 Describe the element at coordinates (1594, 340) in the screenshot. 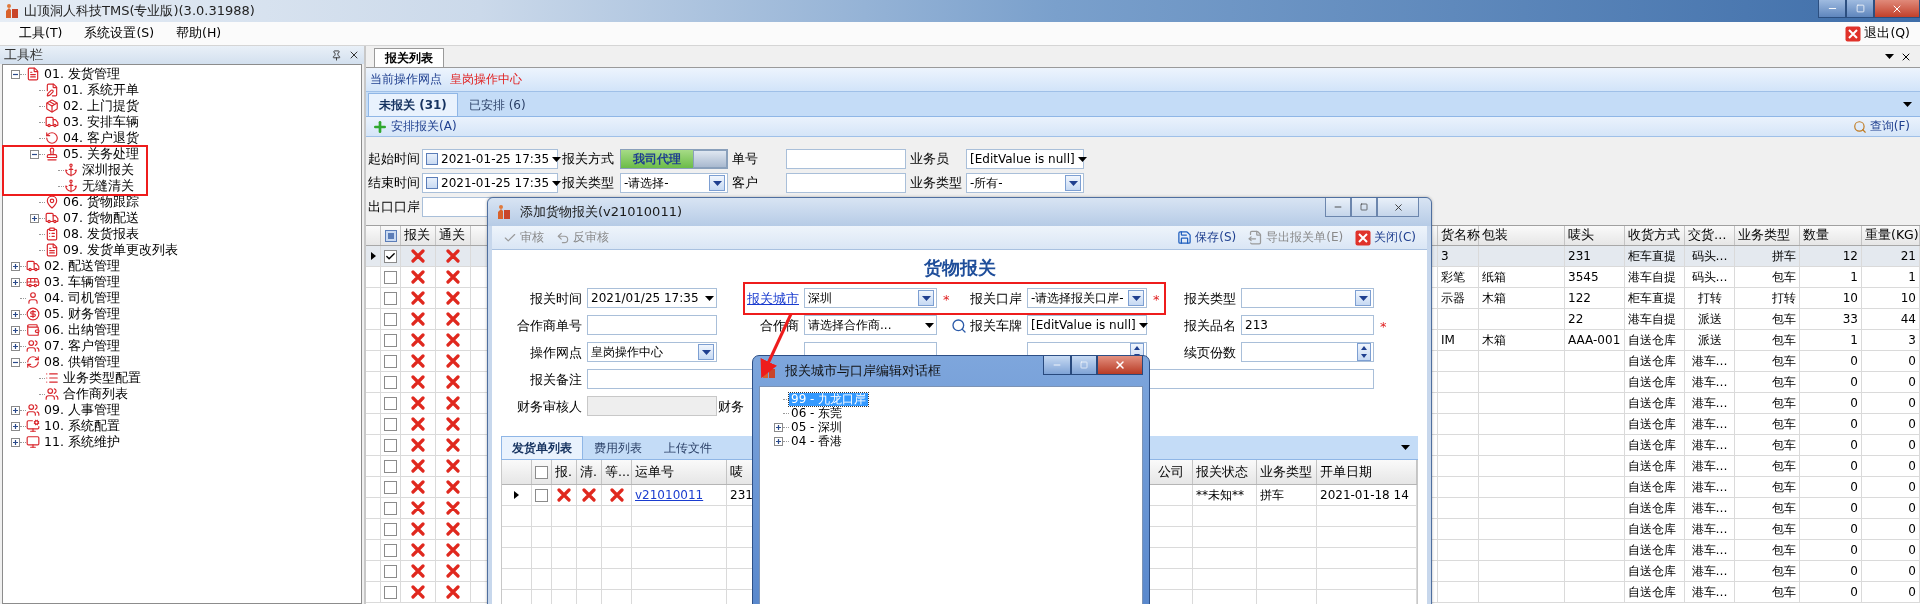

I see `table-cell: AAA-001` at that location.